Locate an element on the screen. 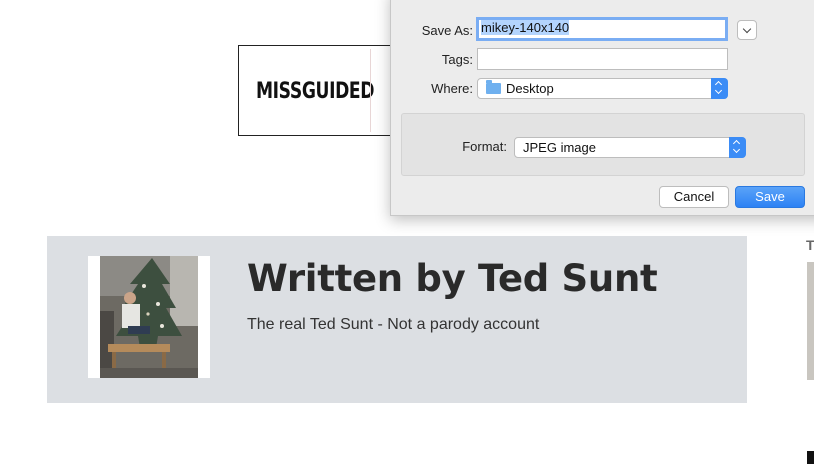 The image size is (814, 464). expand-dialog-button is located at coordinates (747, 30).